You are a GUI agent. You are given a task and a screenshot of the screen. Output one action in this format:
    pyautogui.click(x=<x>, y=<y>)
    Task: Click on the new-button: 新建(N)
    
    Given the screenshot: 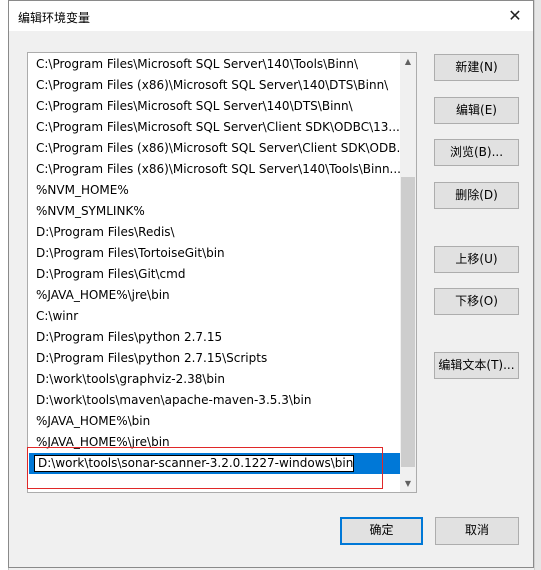 What is the action you would take?
    pyautogui.click(x=476, y=67)
    